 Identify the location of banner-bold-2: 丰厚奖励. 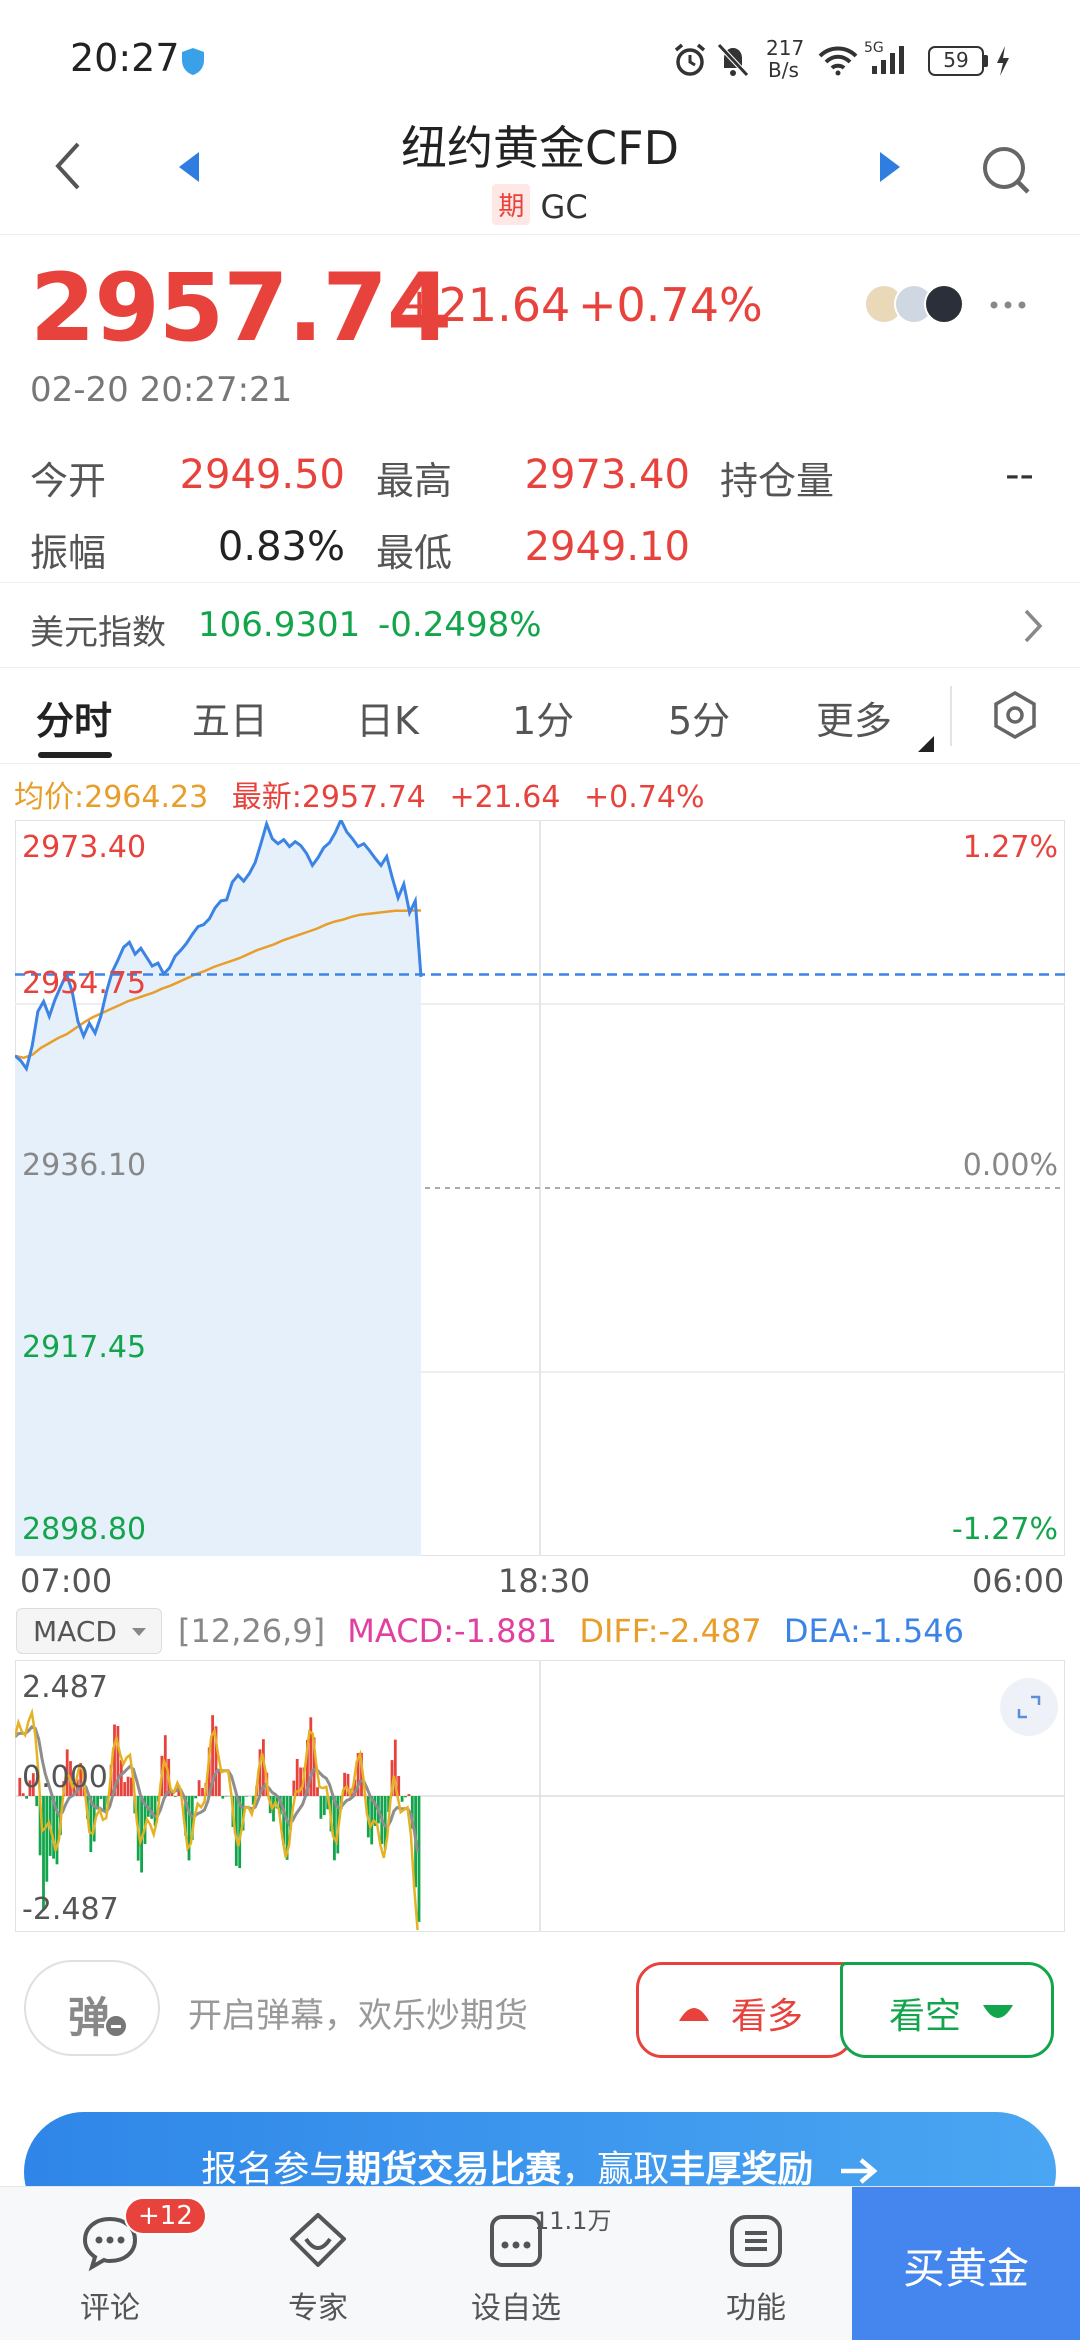
(741, 2169).